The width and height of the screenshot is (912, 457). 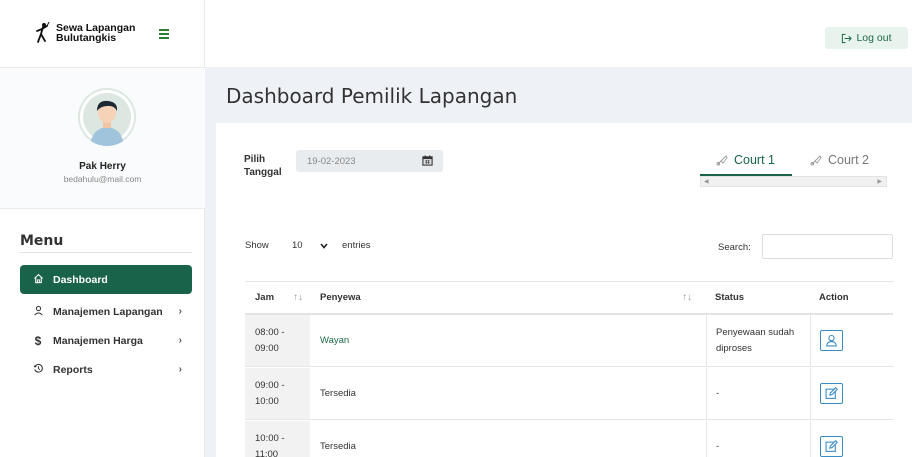 What do you see at coordinates (508, 340) in the screenshot?
I see `cell-penyewa: Wayan` at bounding box center [508, 340].